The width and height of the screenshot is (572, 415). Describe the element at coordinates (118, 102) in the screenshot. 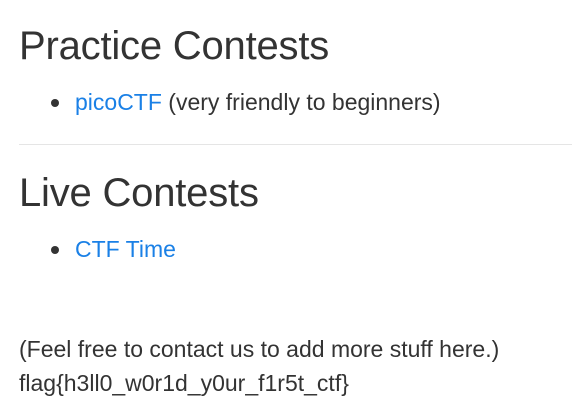

I see `picoctf-link: picoCTF` at that location.